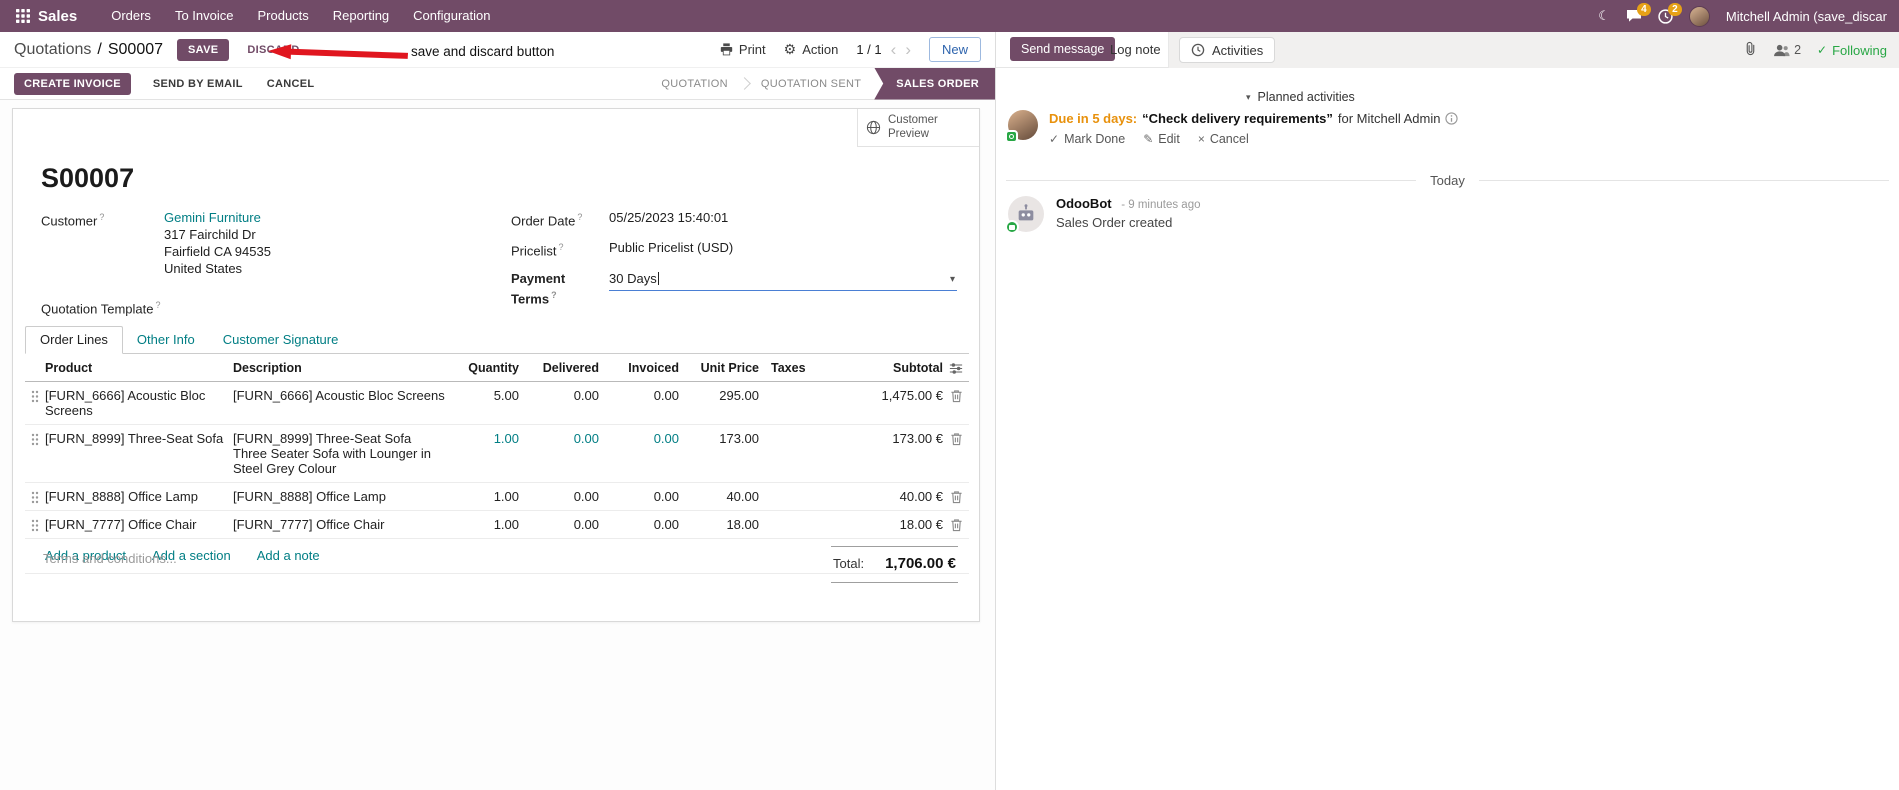 This screenshot has height=790, width=1899. Describe the element at coordinates (139, 403) in the screenshot. I see `cell-product: [FURN_6666] Acoustic Bloc Screens` at that location.